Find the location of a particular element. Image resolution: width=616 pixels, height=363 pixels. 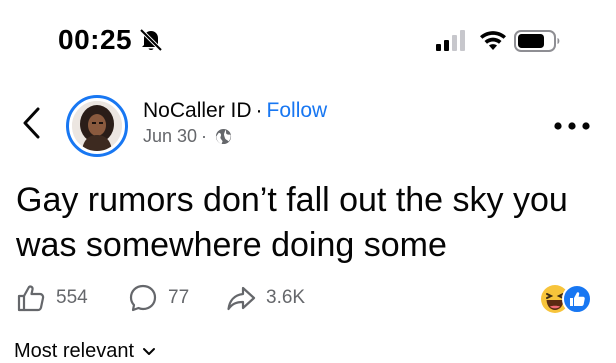

post-header: NoCaller ID · Follow is located at coordinates (235, 111).